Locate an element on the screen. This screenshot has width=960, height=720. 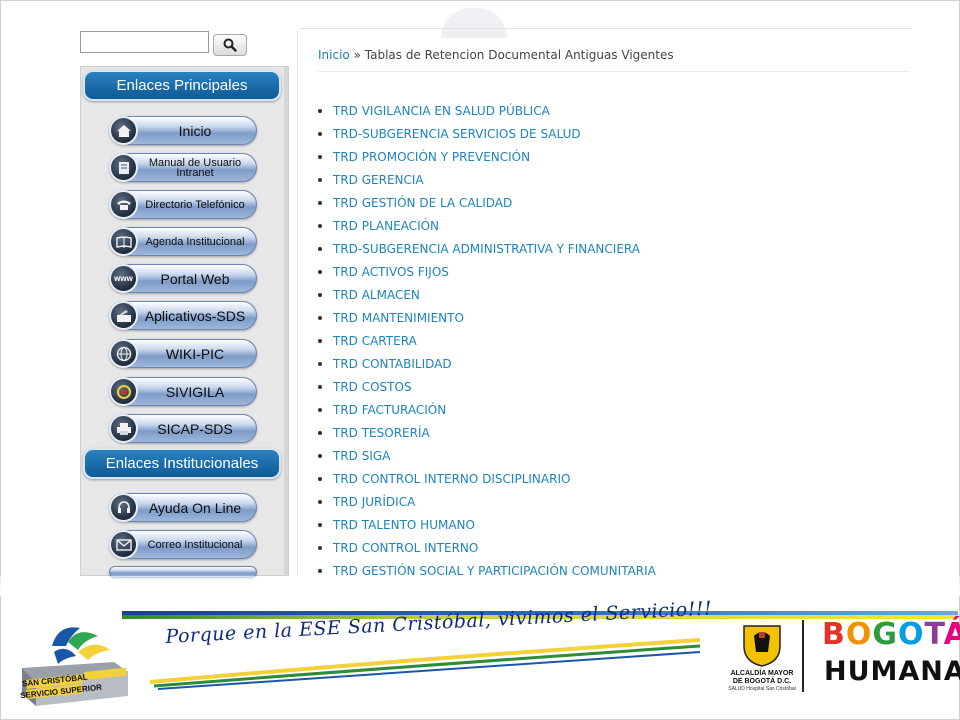
nav-wiki-pic-button: WIKI-PIC is located at coordinates (183, 353).